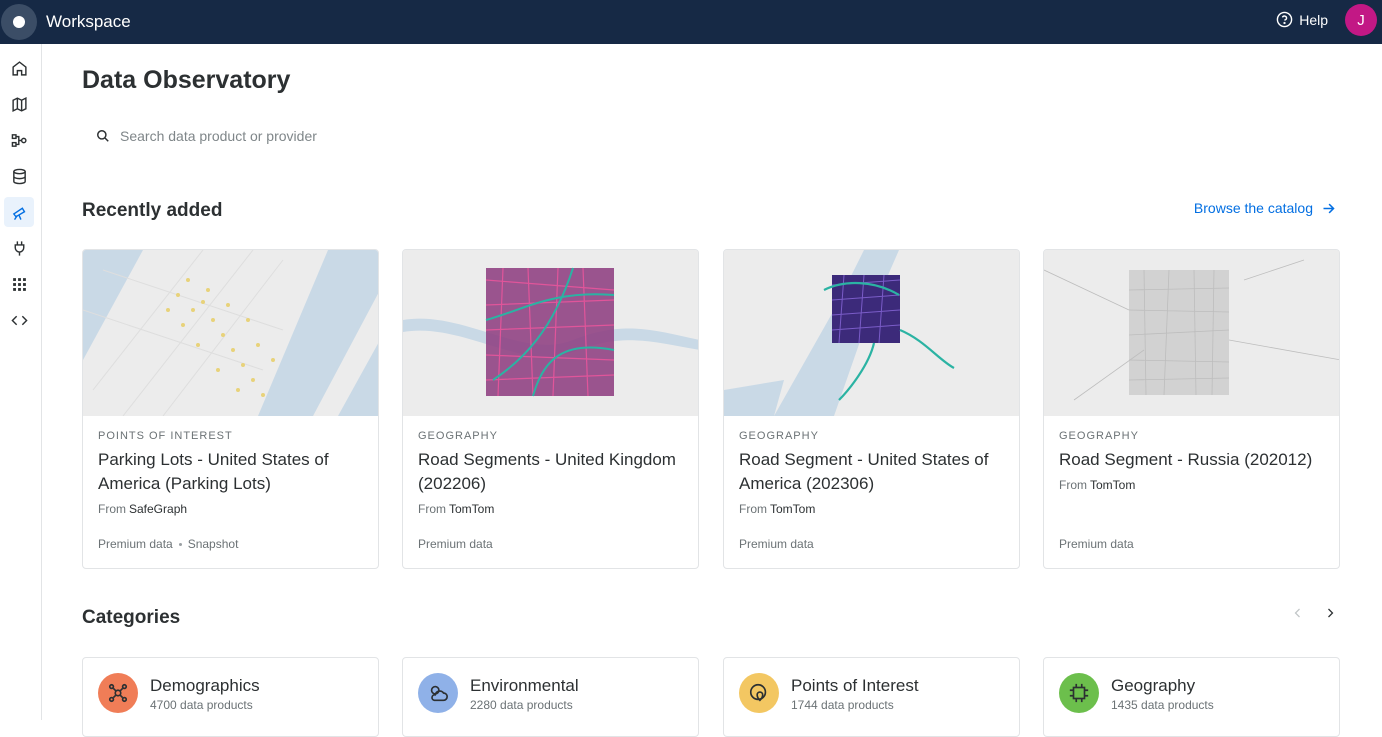 The height and width of the screenshot is (737, 1382). Describe the element at coordinates (1191, 697) in the screenshot. I see `category-card-geography: Geography 1435 data products` at that location.